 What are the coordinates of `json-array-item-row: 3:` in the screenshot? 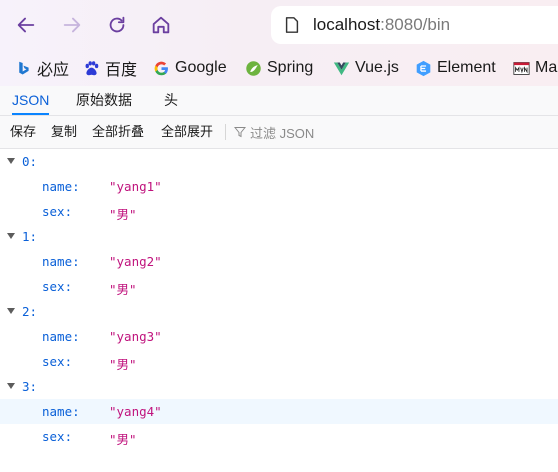 It's located at (279, 386).